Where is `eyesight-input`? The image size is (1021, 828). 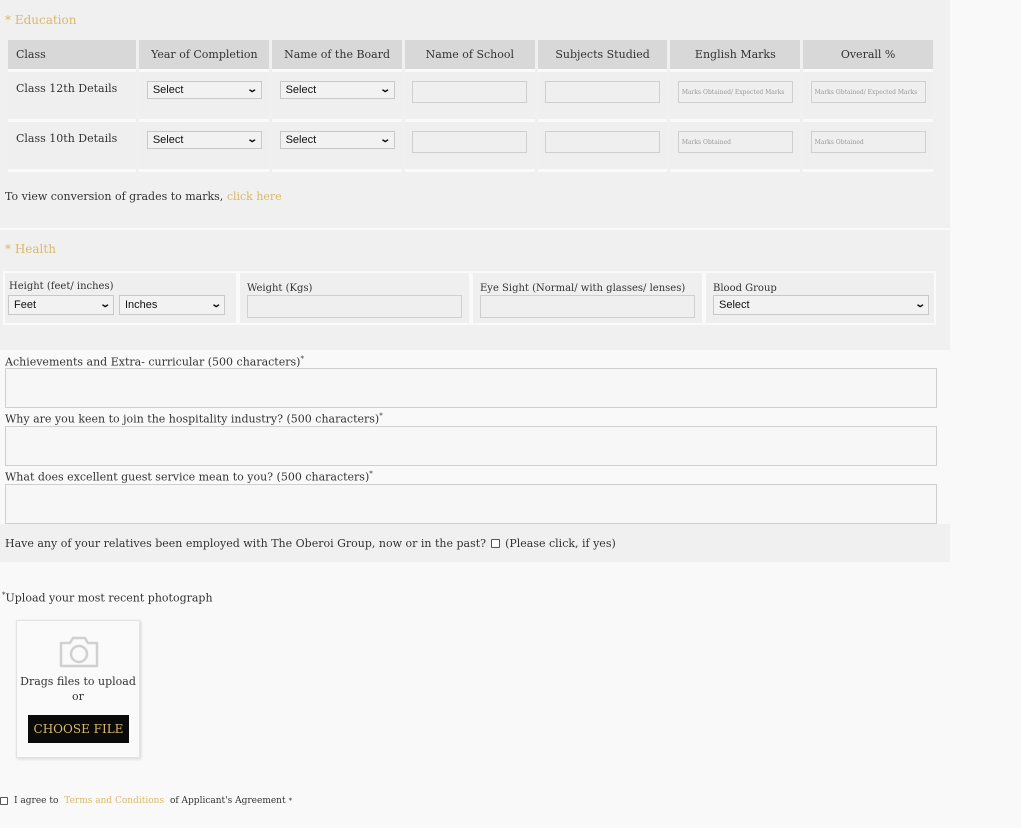 eyesight-input is located at coordinates (587, 306).